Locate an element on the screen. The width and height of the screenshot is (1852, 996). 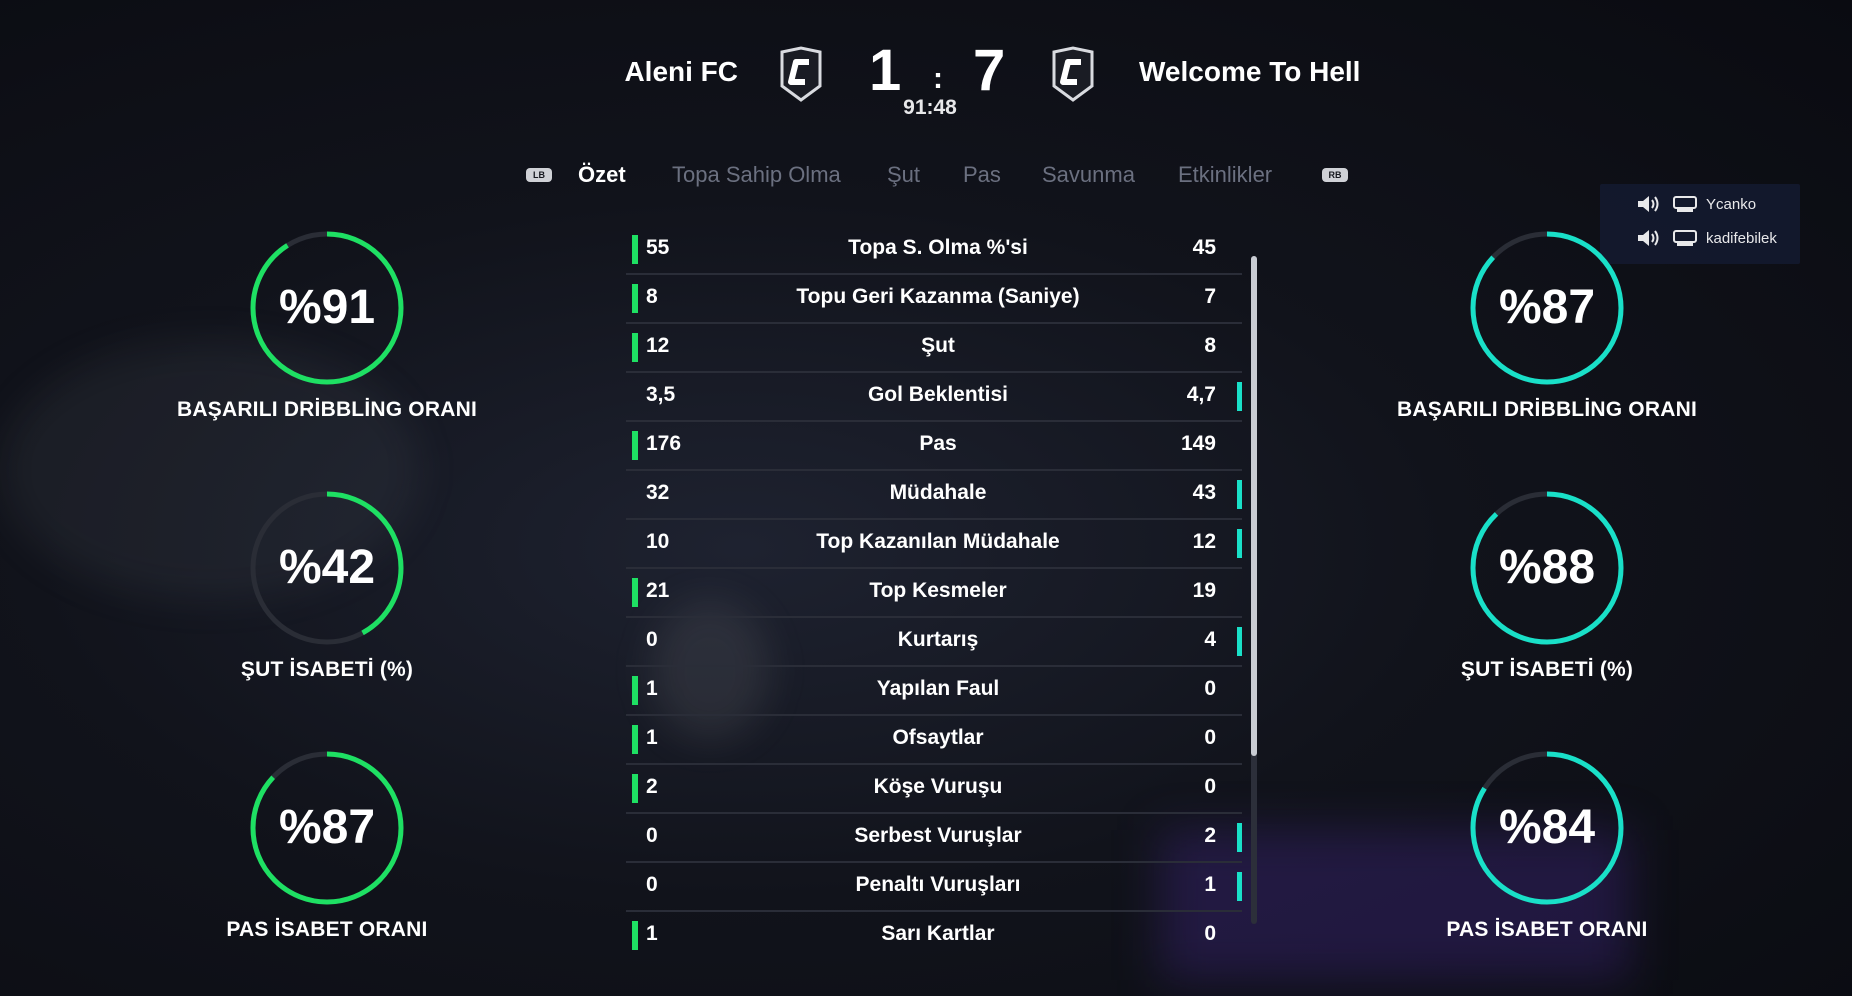
away-score: 7 is located at coordinates (989, 70).